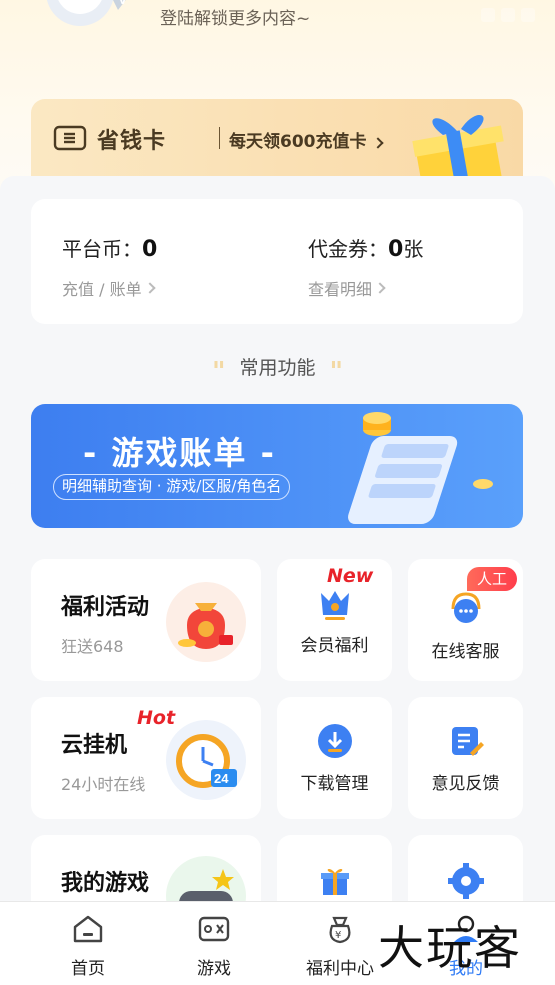  What do you see at coordinates (348, 249) in the screenshot?
I see `voucher-label: 代金券：` at bounding box center [348, 249].